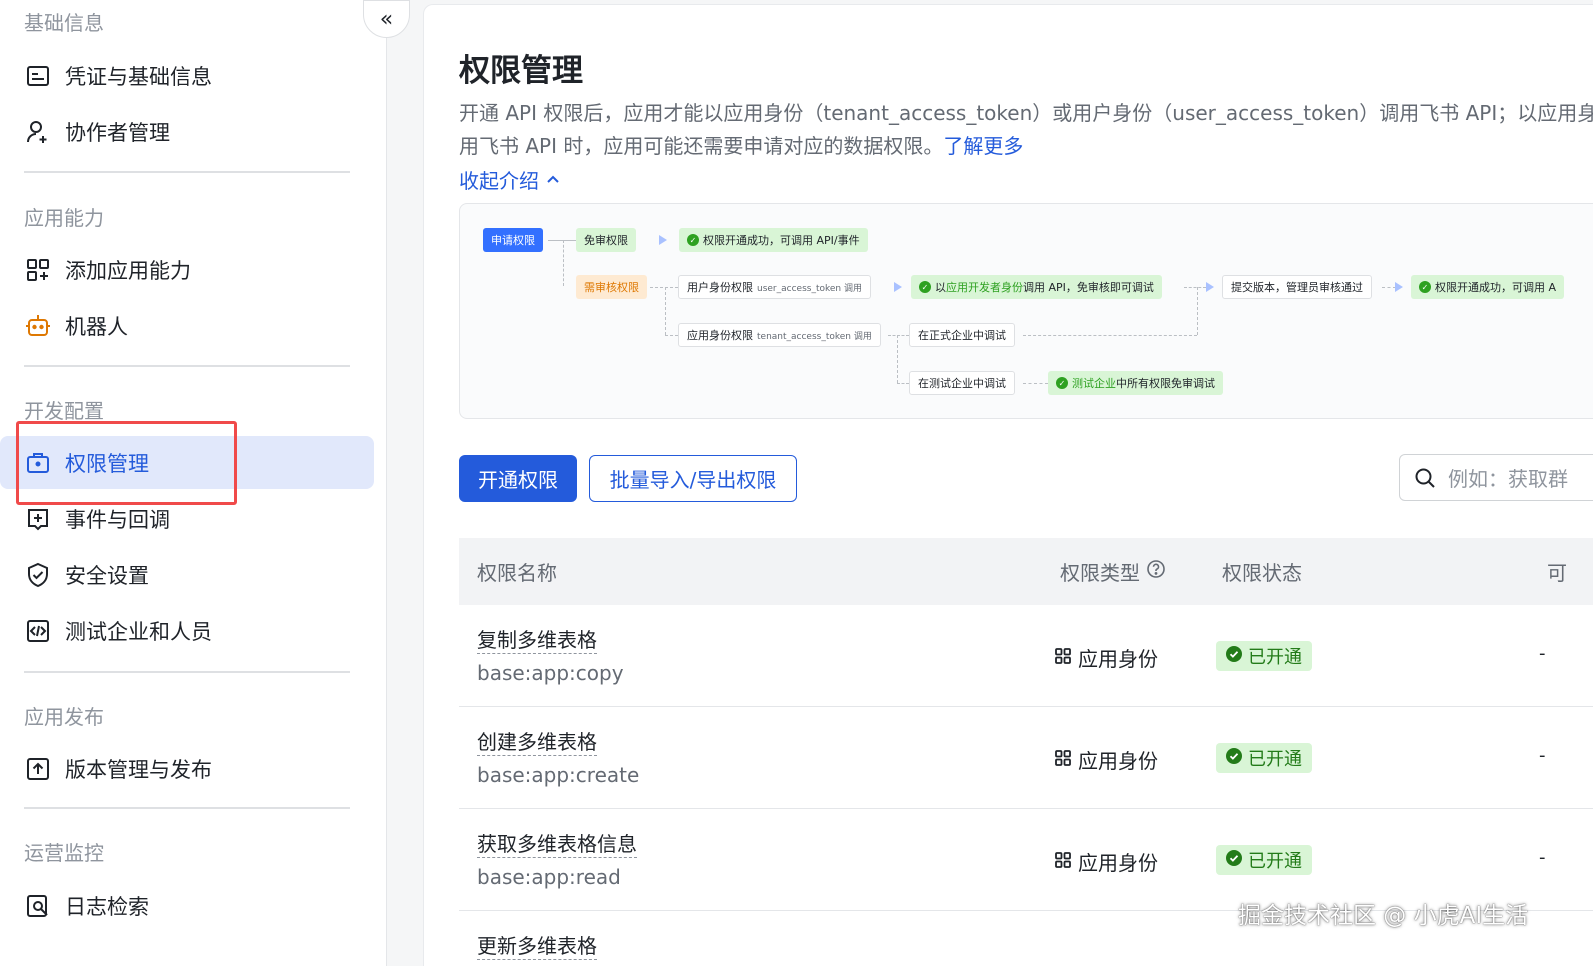 The height and width of the screenshot is (966, 1593). Describe the element at coordinates (1036, 287) in the screenshot. I see `flow-dev-call: ✓ 以应用开发者身份 调用 API，免审核即可调试` at that location.